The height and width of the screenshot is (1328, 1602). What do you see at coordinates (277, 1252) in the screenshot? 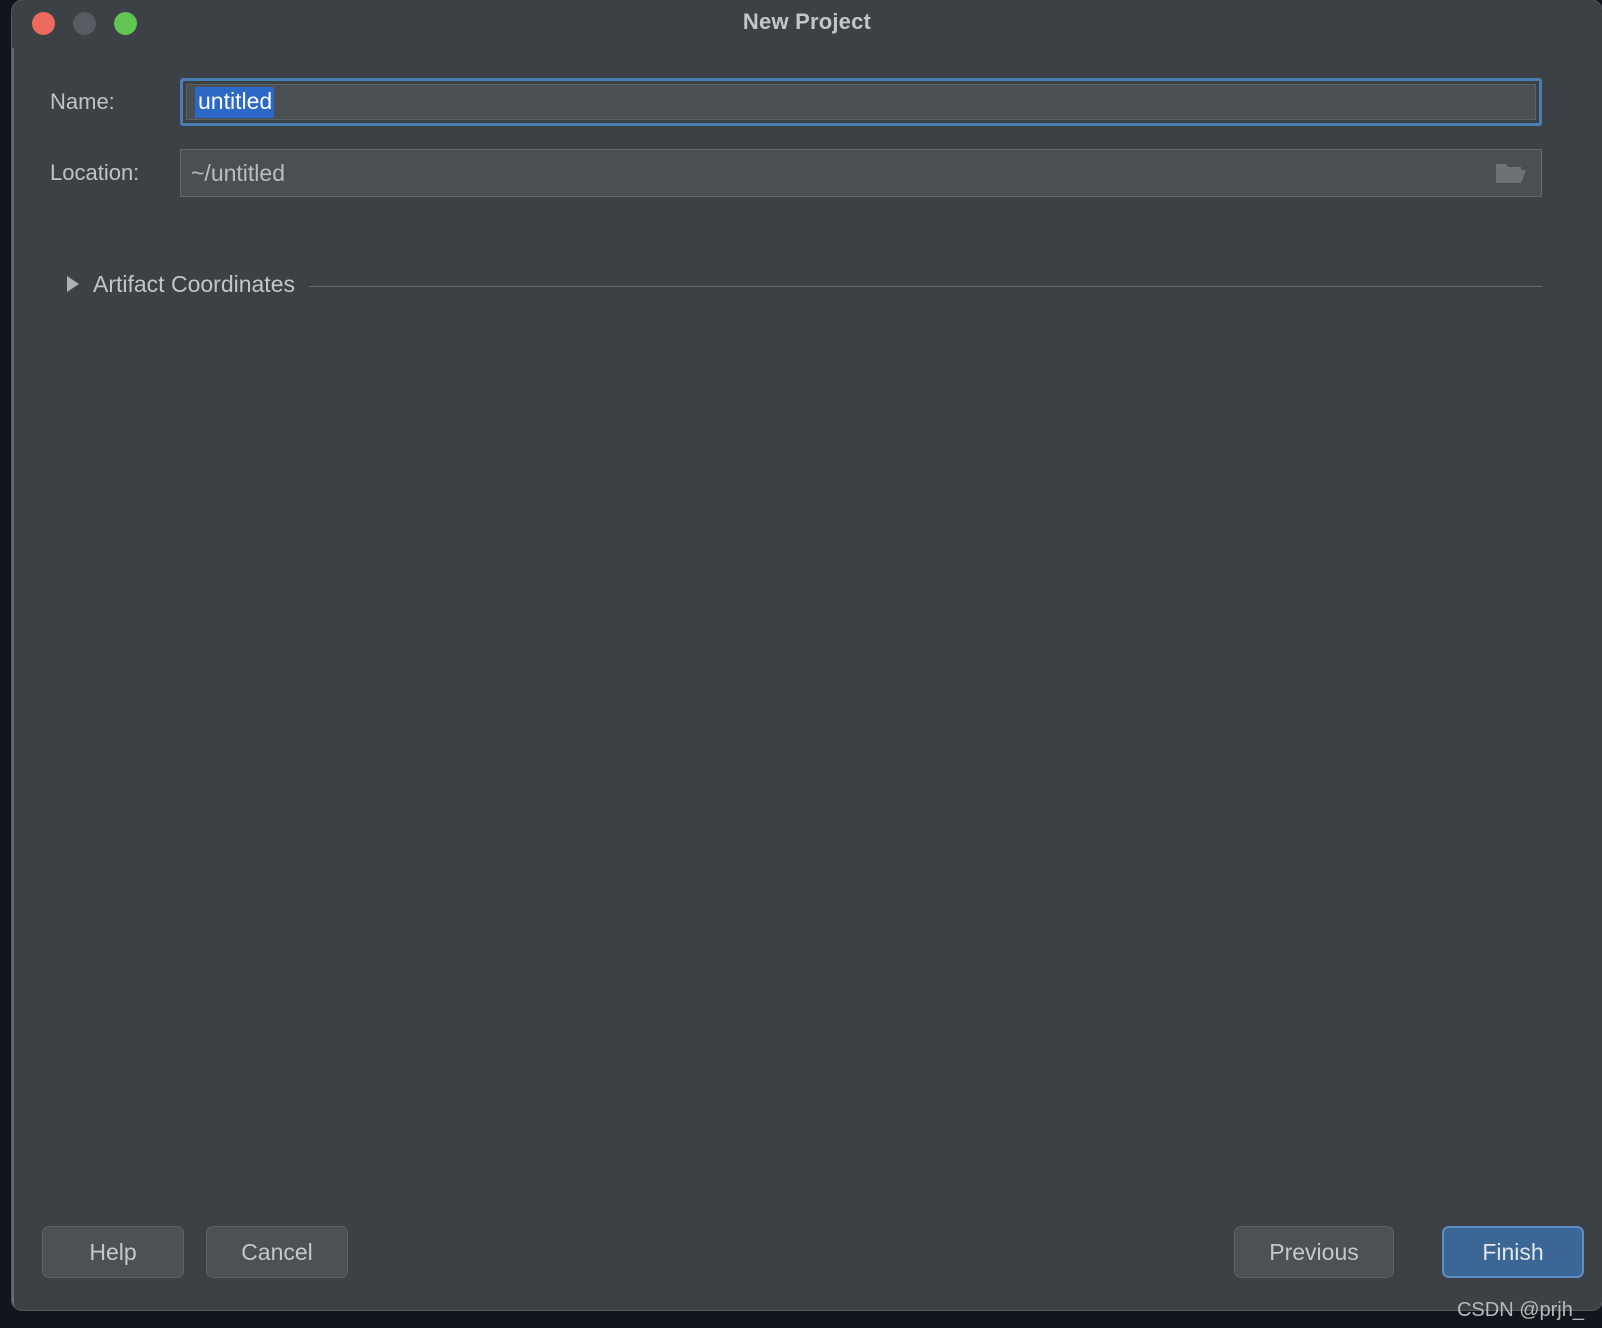
I see `cancel-button: Cancel` at bounding box center [277, 1252].